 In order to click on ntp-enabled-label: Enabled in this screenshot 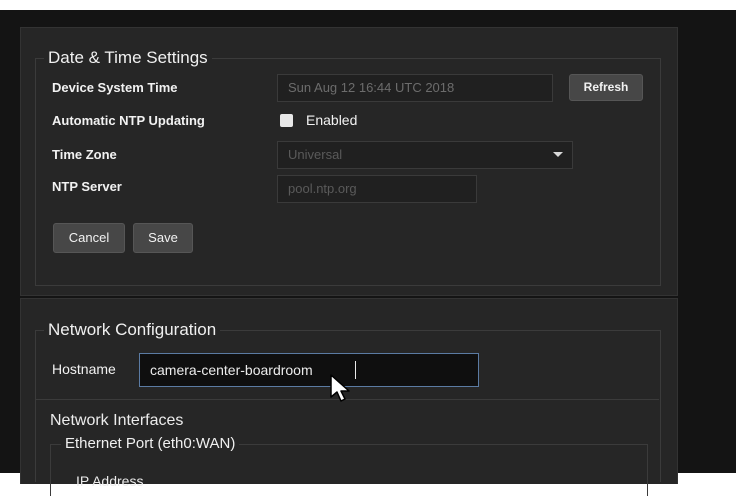, I will do `click(331, 120)`.